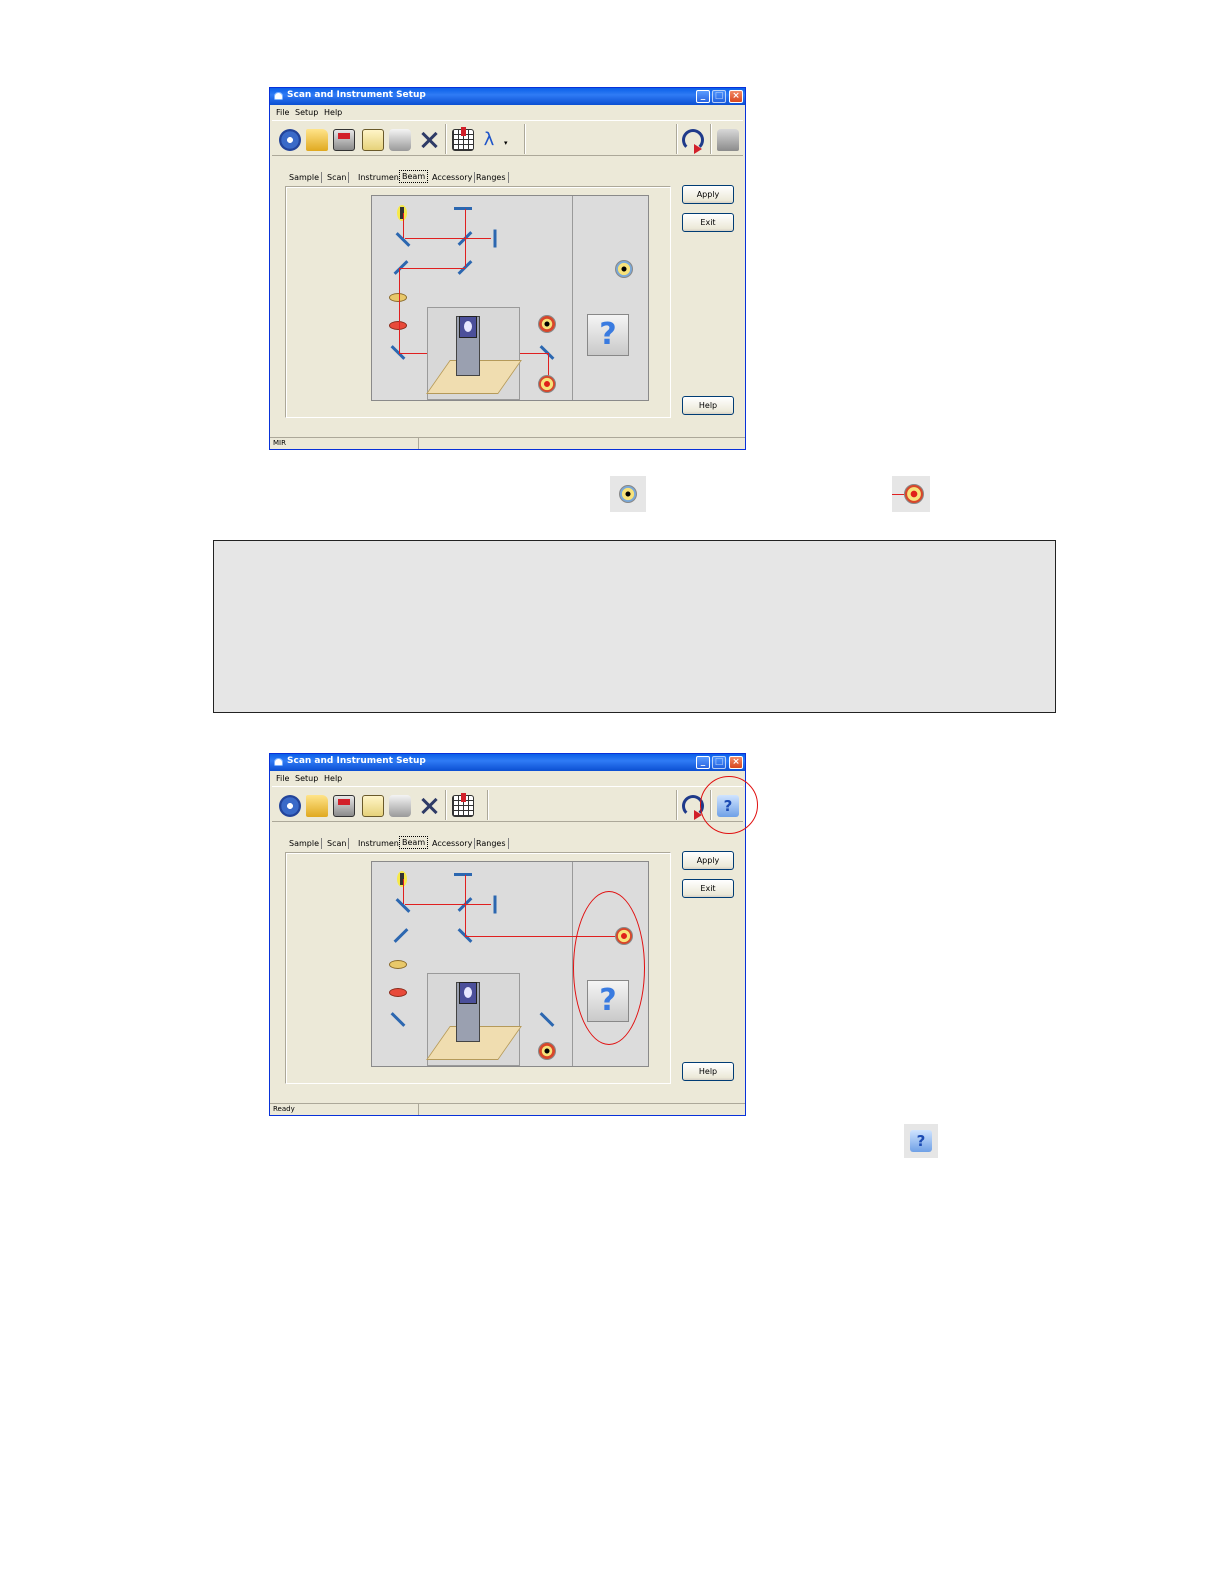  I want to click on status-text: MIR, so click(279, 443).